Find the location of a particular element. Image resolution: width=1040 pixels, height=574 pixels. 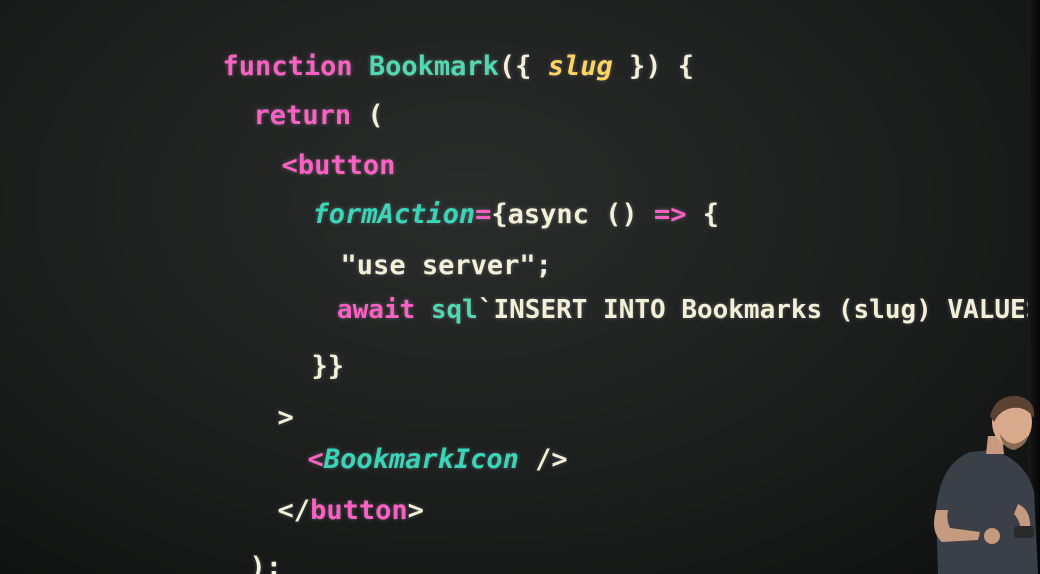

tag-bracket: </ is located at coordinates (294, 510).